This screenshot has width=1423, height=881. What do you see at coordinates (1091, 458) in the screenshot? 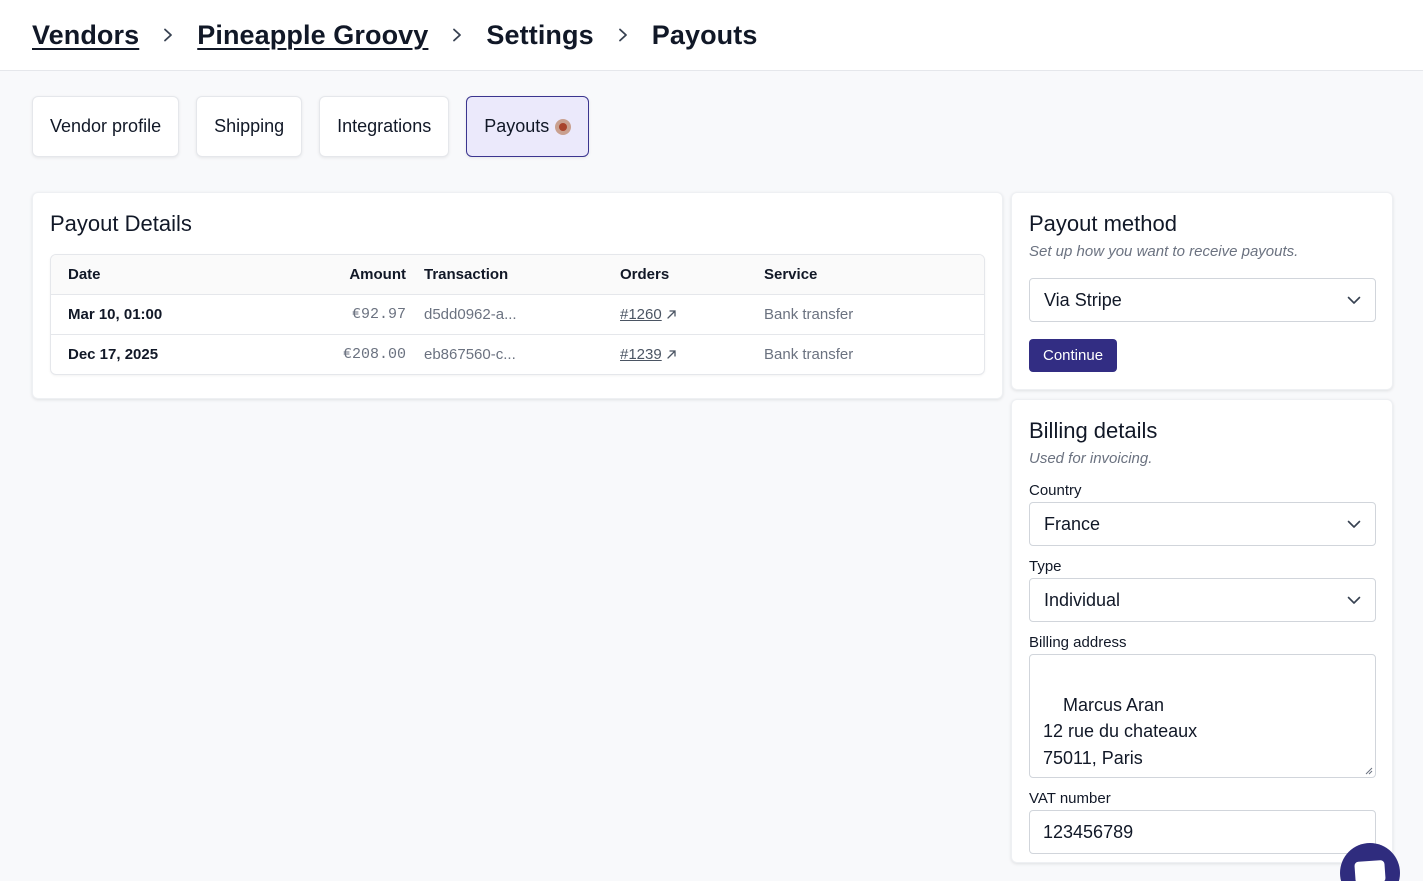
I see `billing-details-subtitle: Used for invoicing.` at bounding box center [1091, 458].